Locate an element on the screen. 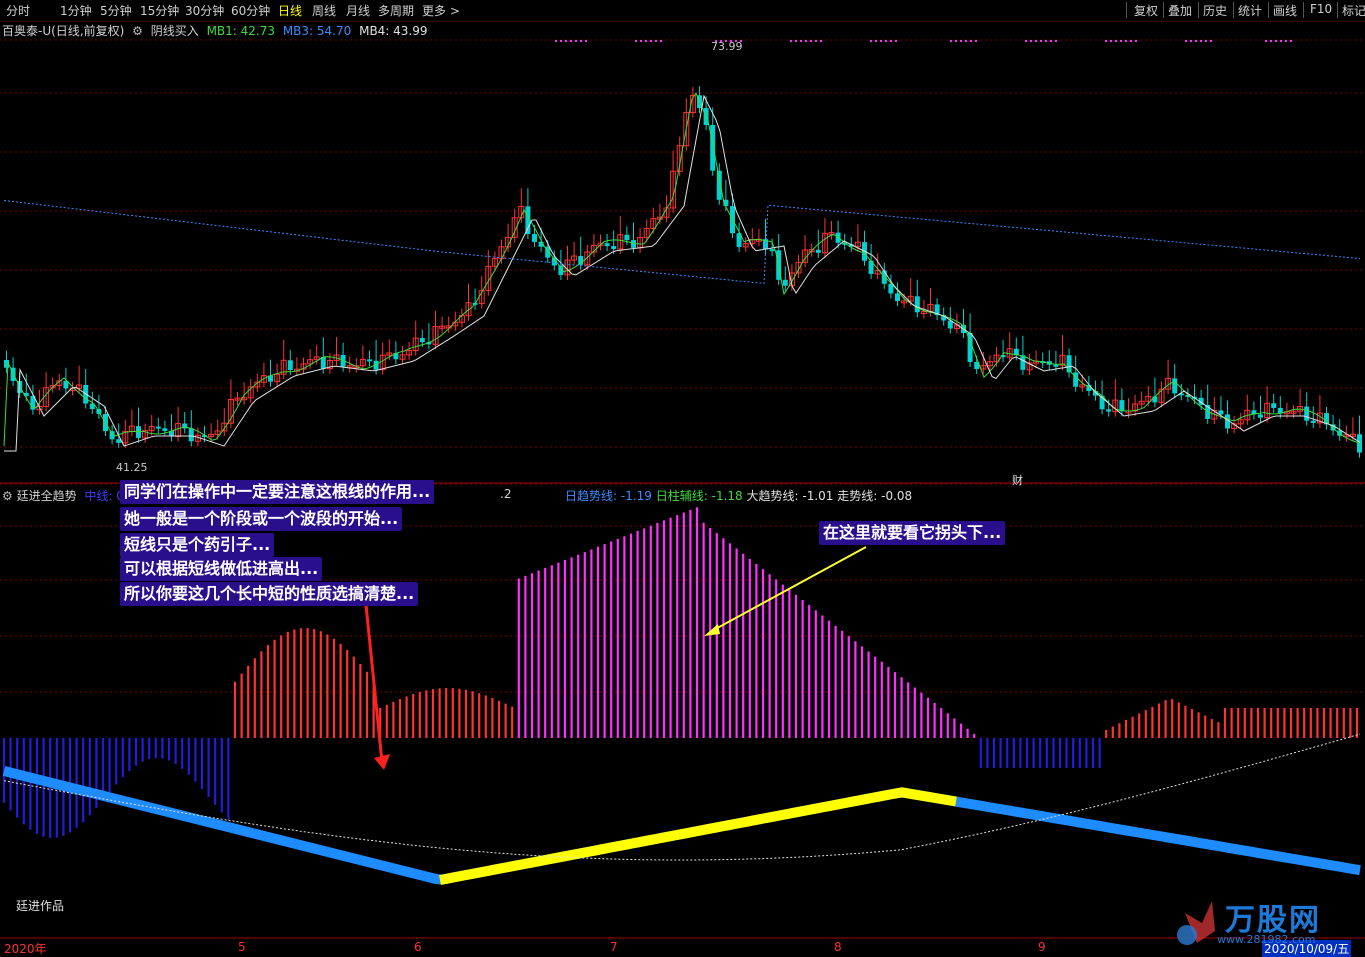 This screenshot has height=957, width=1365. trend-ribbon-rising is located at coordinates (698, 836).